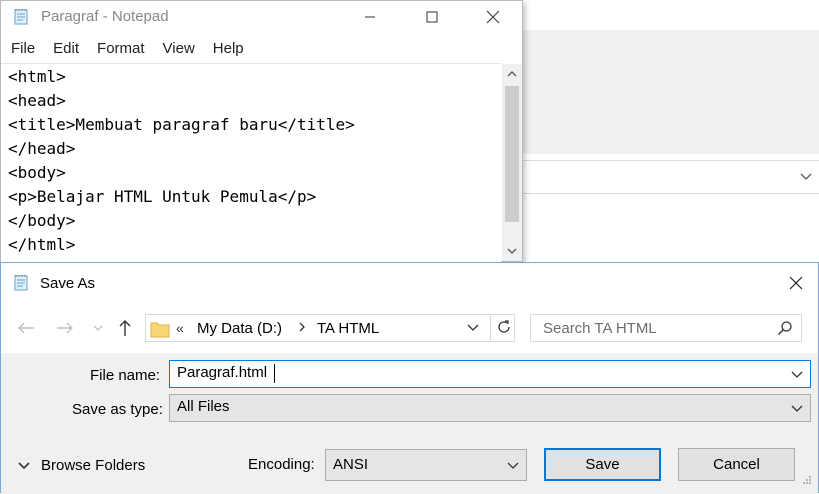 The height and width of the screenshot is (494, 819). Describe the element at coordinates (370, 17) in the screenshot. I see `minimize-button` at that location.